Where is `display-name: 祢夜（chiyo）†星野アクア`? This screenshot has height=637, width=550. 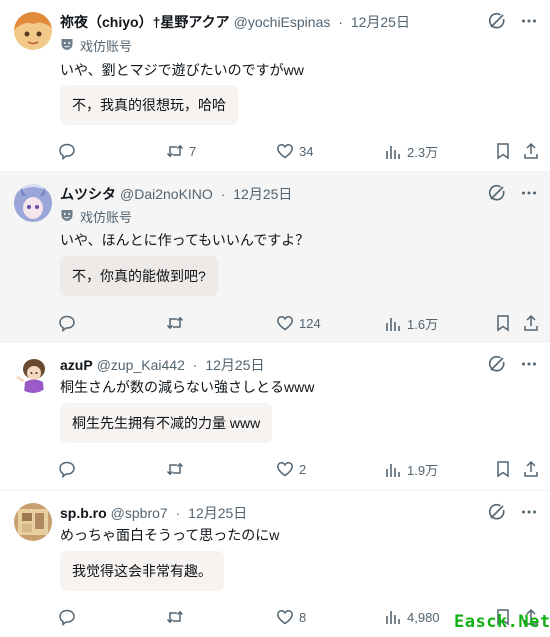 display-name: 祢夜（chiyo）†星野アクア is located at coordinates (145, 22).